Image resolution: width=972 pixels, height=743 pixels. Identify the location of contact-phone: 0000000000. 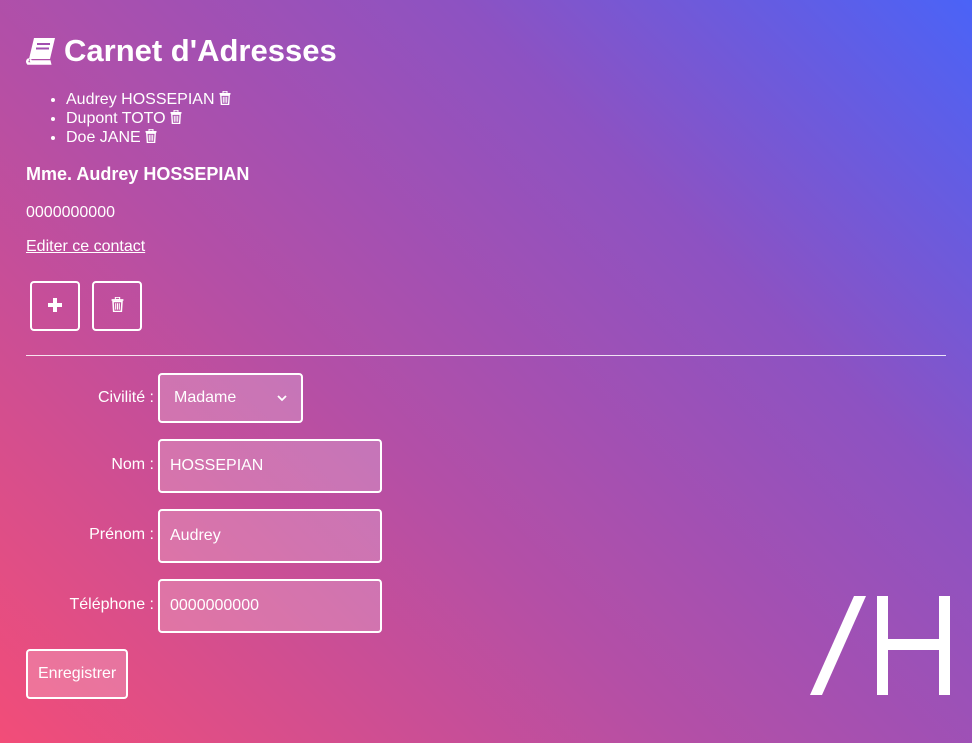
(70, 212).